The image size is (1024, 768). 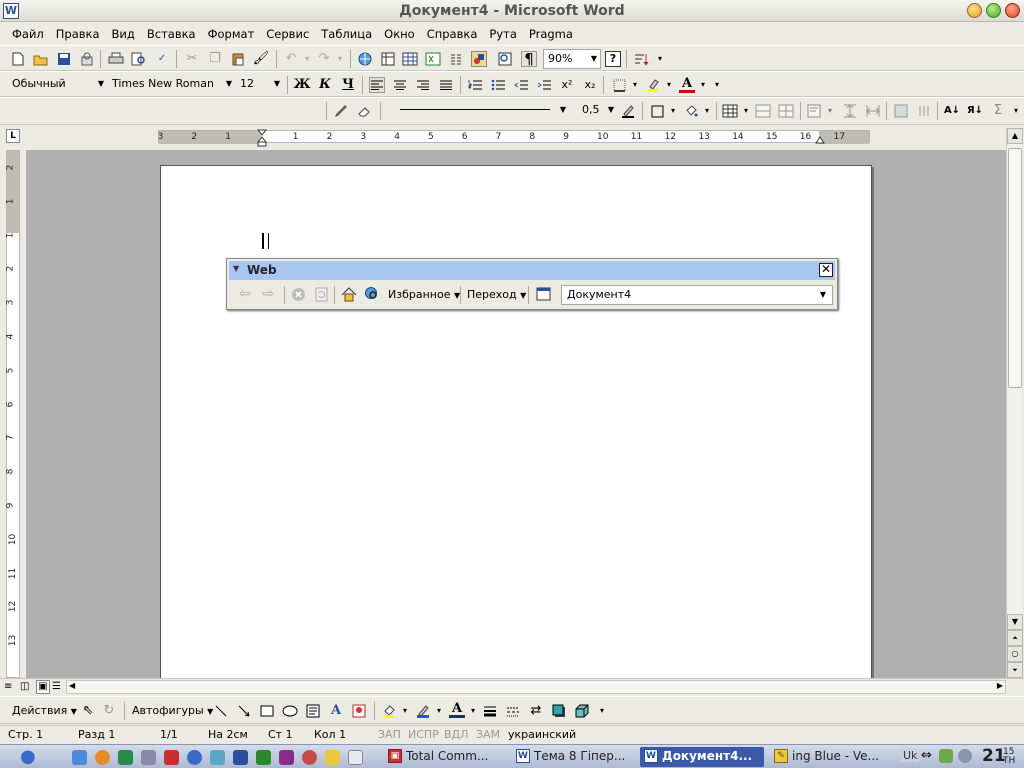 I want to click on text-box-icon, so click(x=313, y=711).